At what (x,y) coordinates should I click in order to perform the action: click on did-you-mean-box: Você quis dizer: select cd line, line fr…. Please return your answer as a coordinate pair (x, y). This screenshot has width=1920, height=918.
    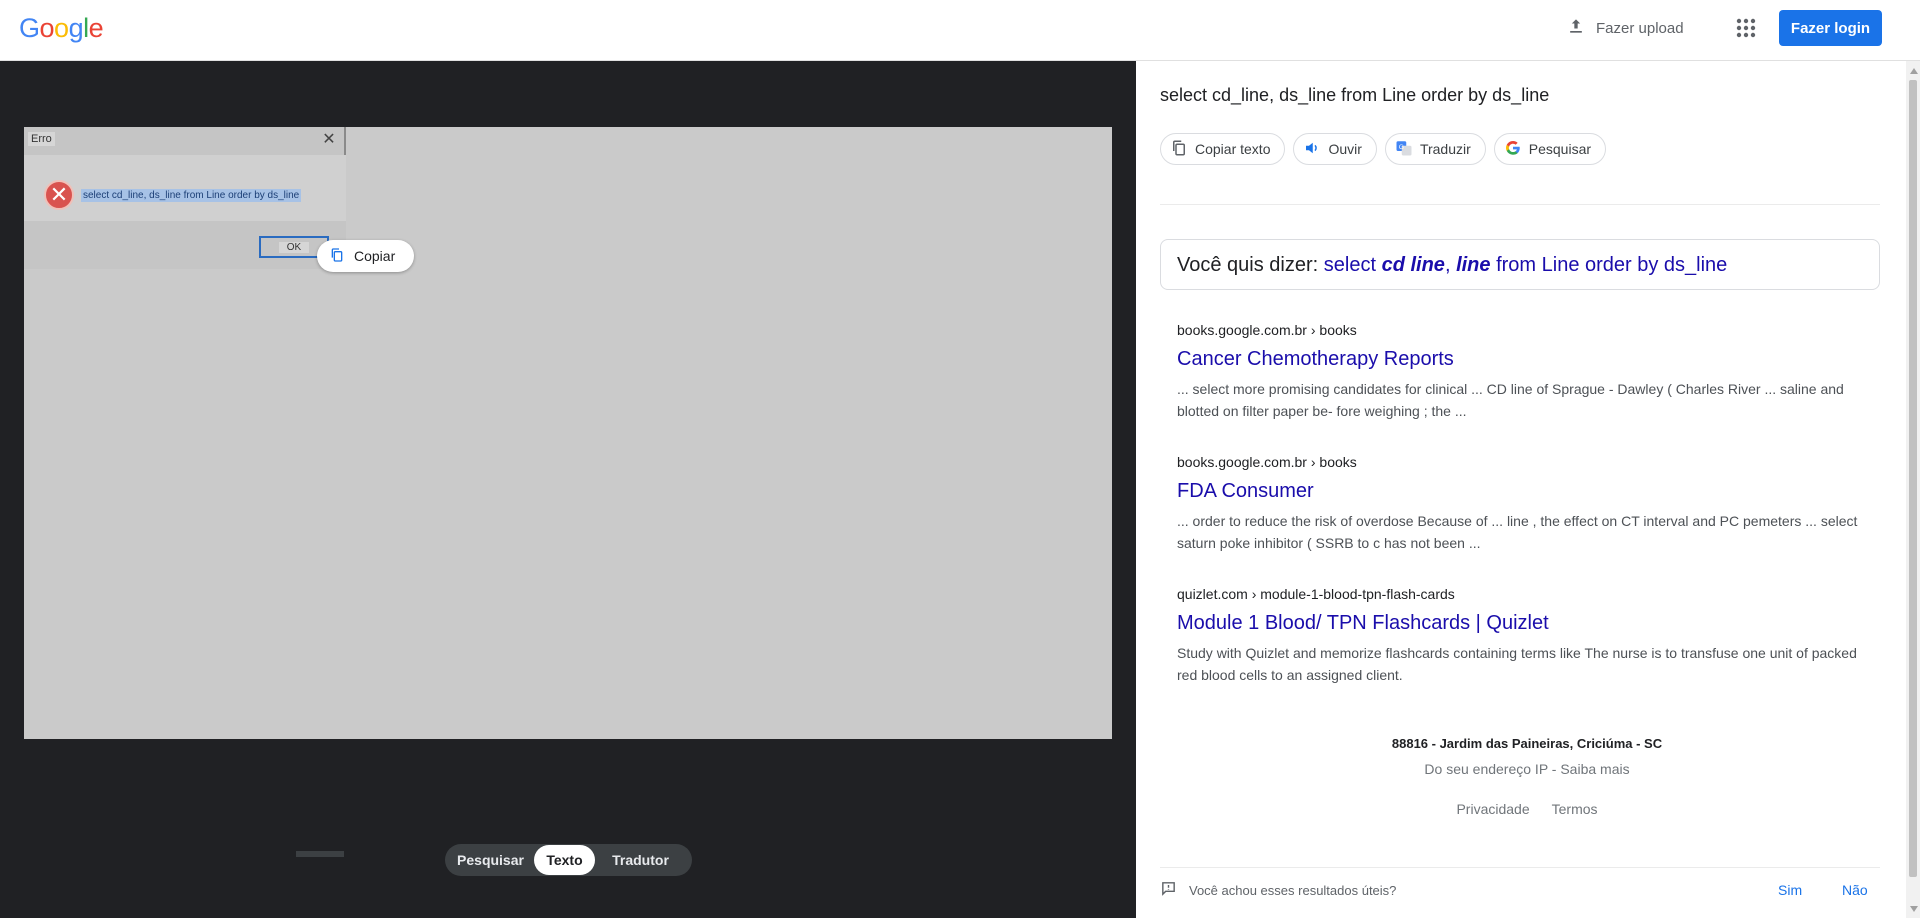
    Looking at the image, I should click on (1520, 264).